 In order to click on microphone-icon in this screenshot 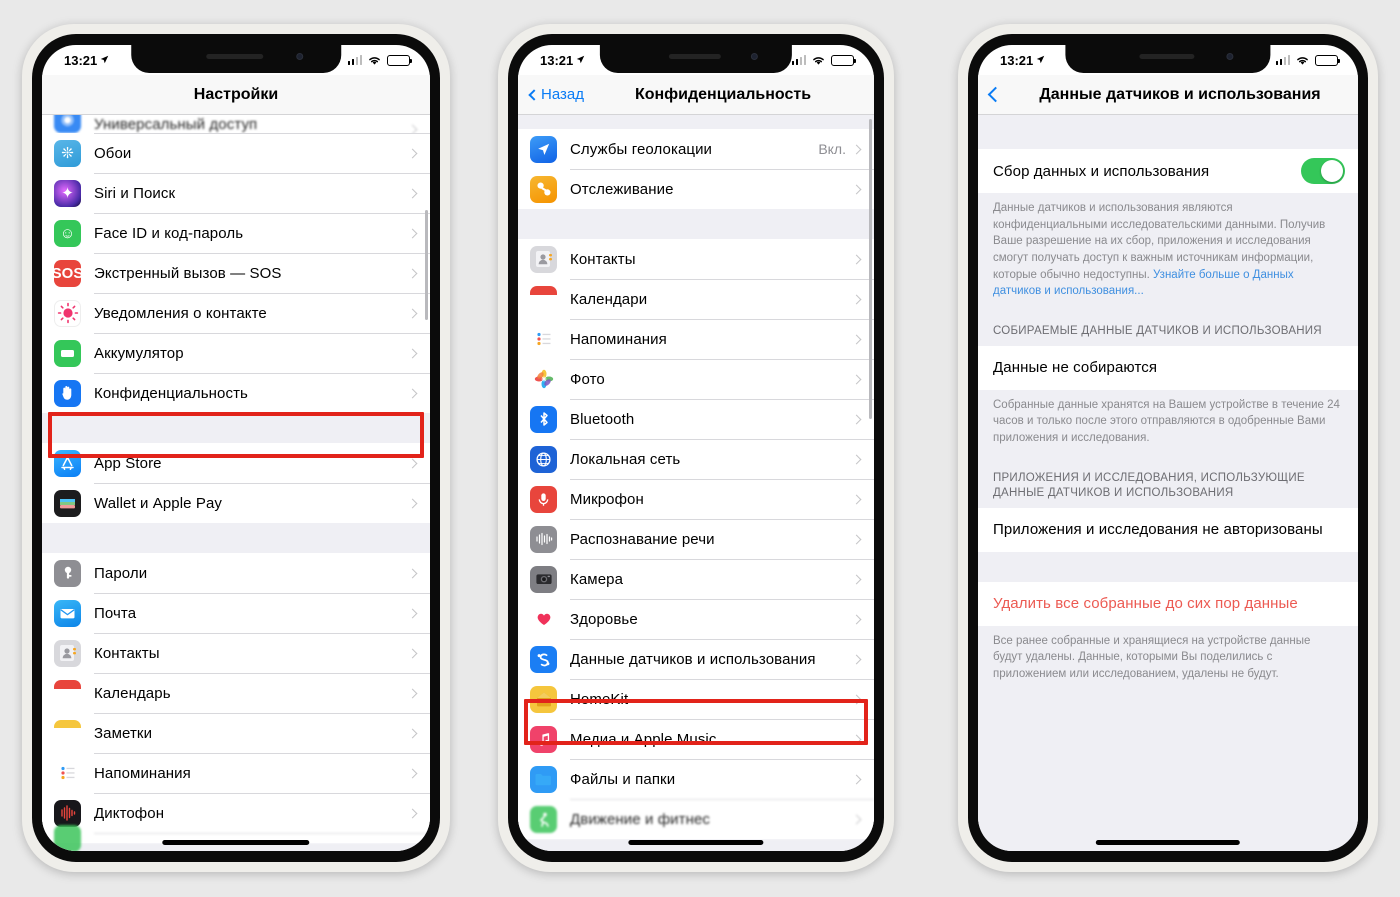, I will do `click(543, 499)`.